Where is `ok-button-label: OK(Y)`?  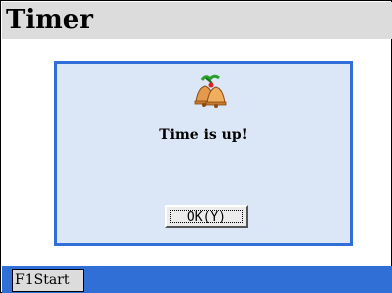 ok-button-label: OK(Y) is located at coordinates (206, 217).